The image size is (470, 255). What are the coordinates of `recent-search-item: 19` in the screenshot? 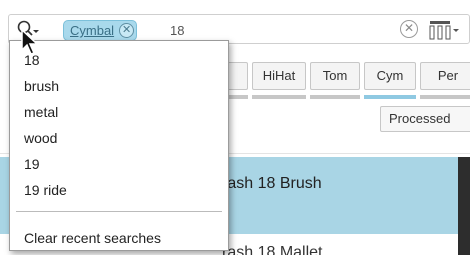 It's located at (32, 164).